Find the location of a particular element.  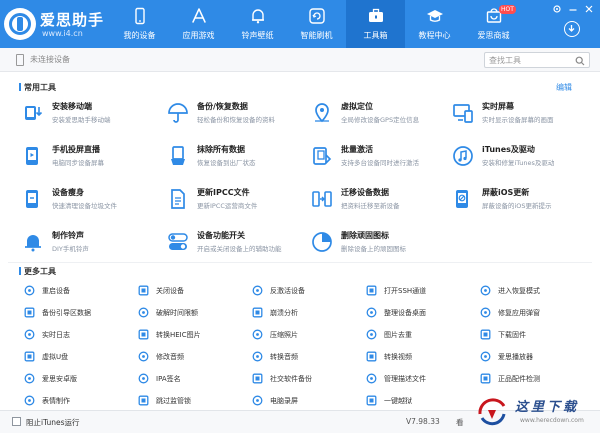

search-input is located at coordinates (531, 60).